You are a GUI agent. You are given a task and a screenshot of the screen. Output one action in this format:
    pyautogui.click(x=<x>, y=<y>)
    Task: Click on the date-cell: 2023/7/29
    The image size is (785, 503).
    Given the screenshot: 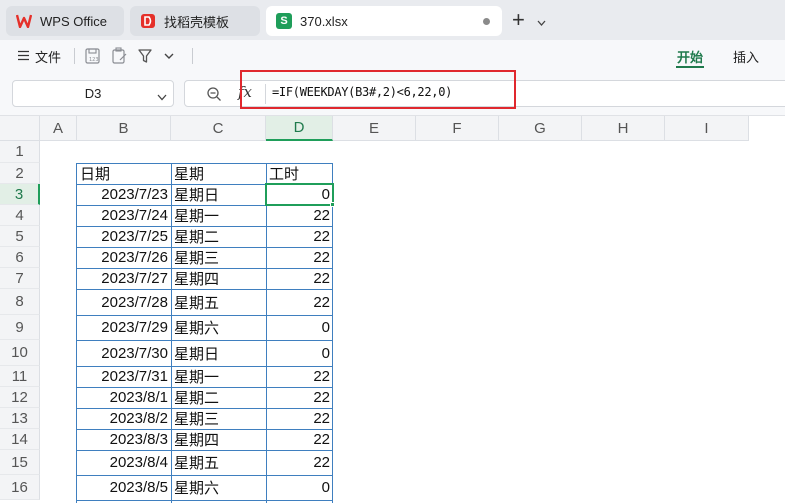 What is the action you would take?
    pyautogui.click(x=124, y=327)
    